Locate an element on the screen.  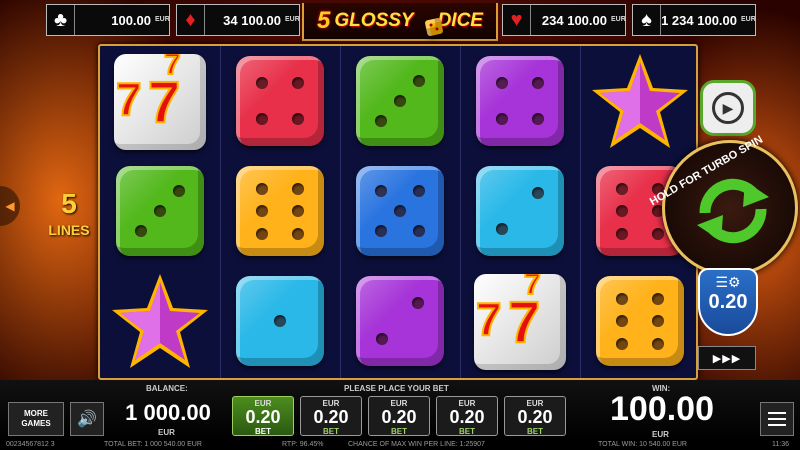
die-symbol-red is located at coordinates (280, 102).